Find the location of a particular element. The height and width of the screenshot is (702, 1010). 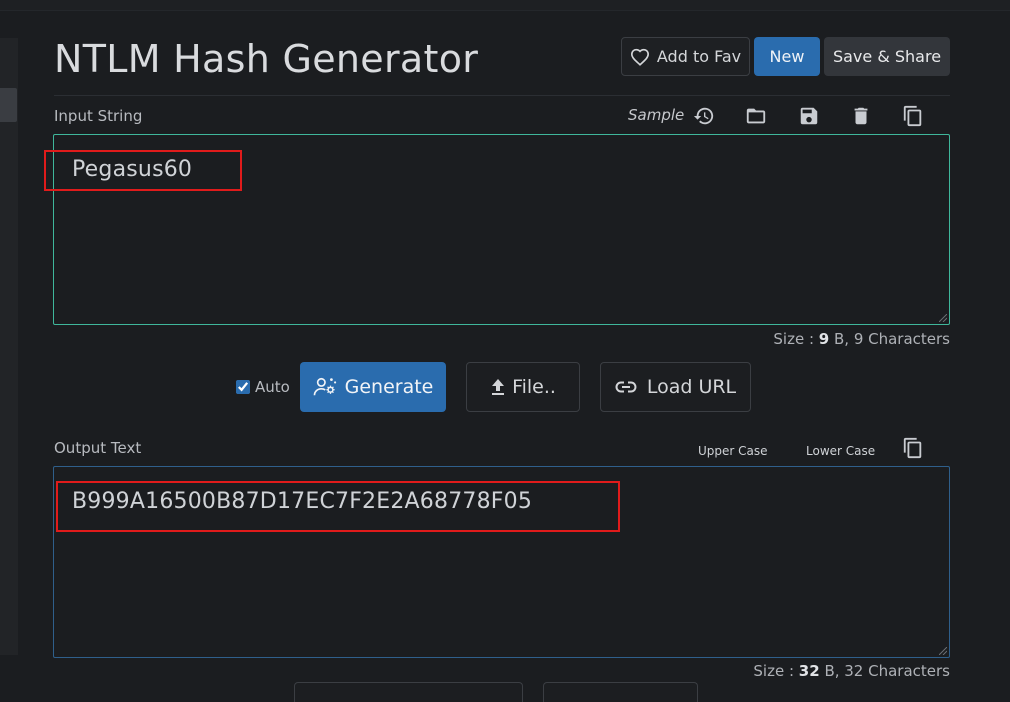

clear-input-button is located at coordinates (861, 116).